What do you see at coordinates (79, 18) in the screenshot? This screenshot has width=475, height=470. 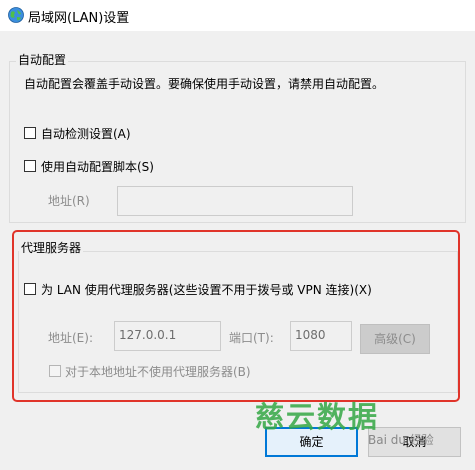 I see `window-title: 局域网(LAN)设置` at bounding box center [79, 18].